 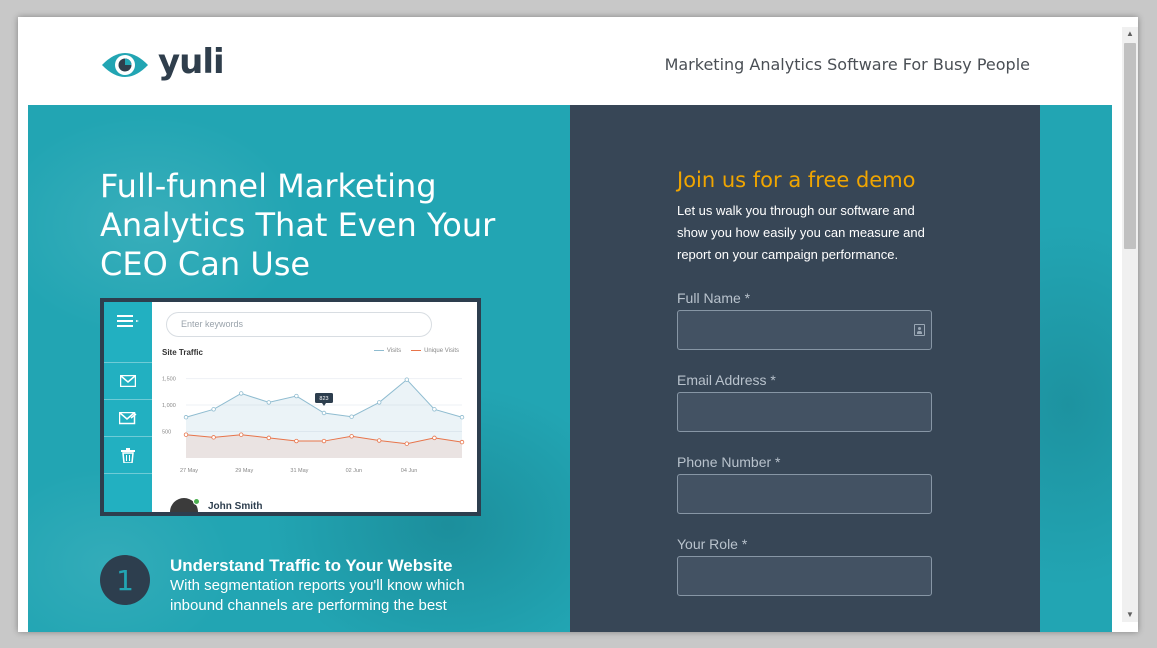 I want to click on mockup-chart-legend: Visits Unique Visits, so click(x=416, y=351).